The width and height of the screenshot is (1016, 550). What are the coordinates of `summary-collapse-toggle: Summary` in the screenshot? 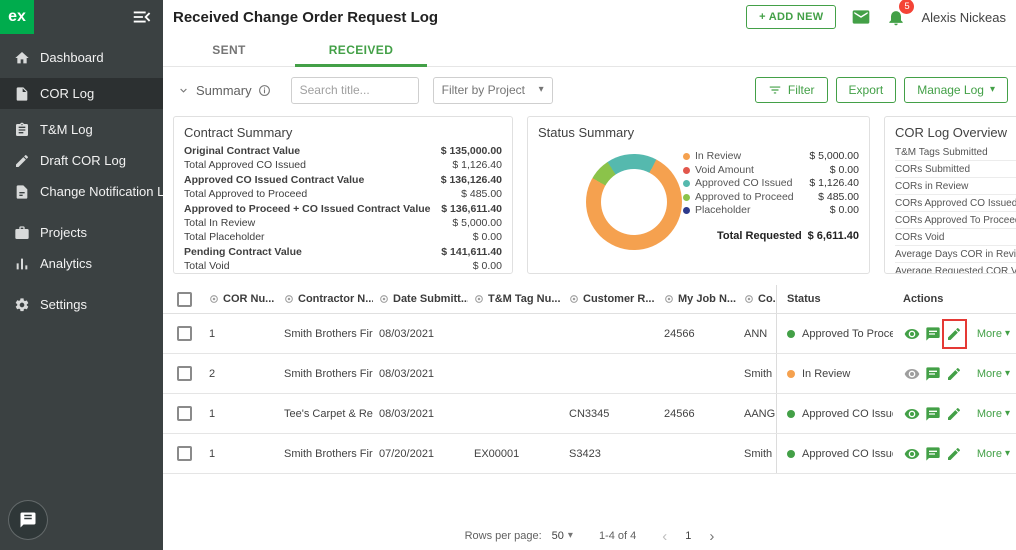 It's located at (224, 90).